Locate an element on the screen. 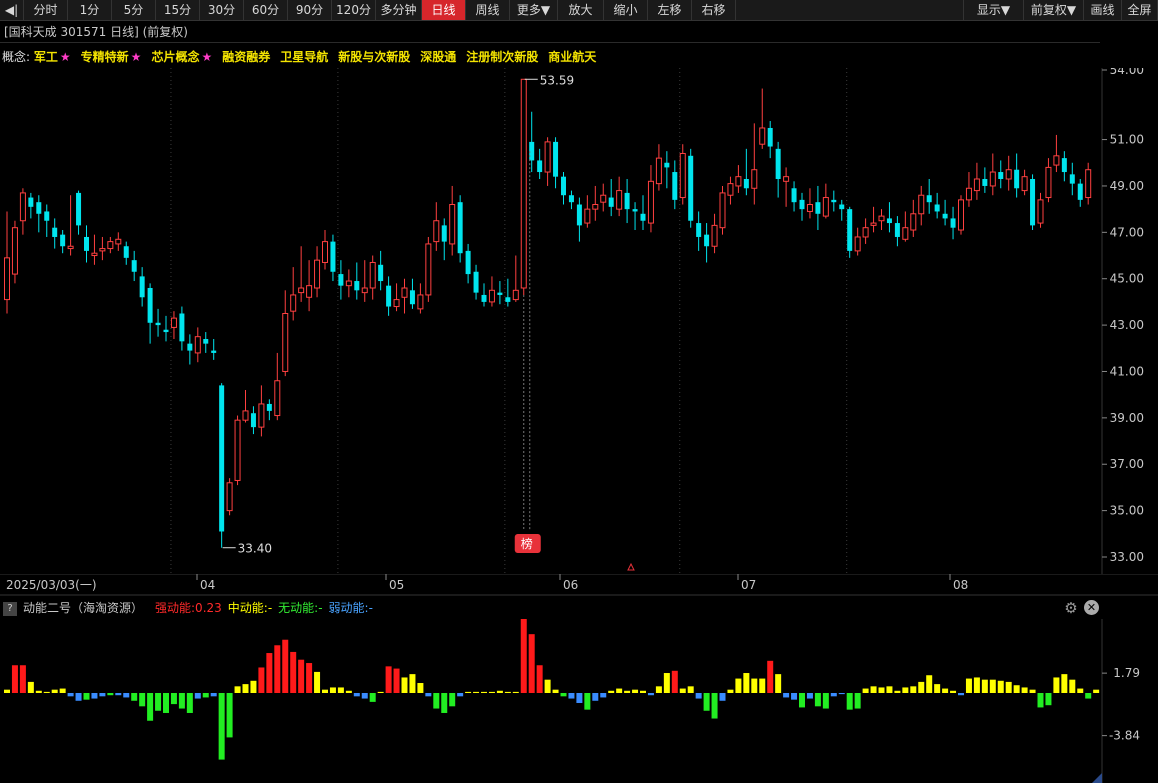 This screenshot has height=783, width=1158. period-button-1: 1分 is located at coordinates (90, 10).